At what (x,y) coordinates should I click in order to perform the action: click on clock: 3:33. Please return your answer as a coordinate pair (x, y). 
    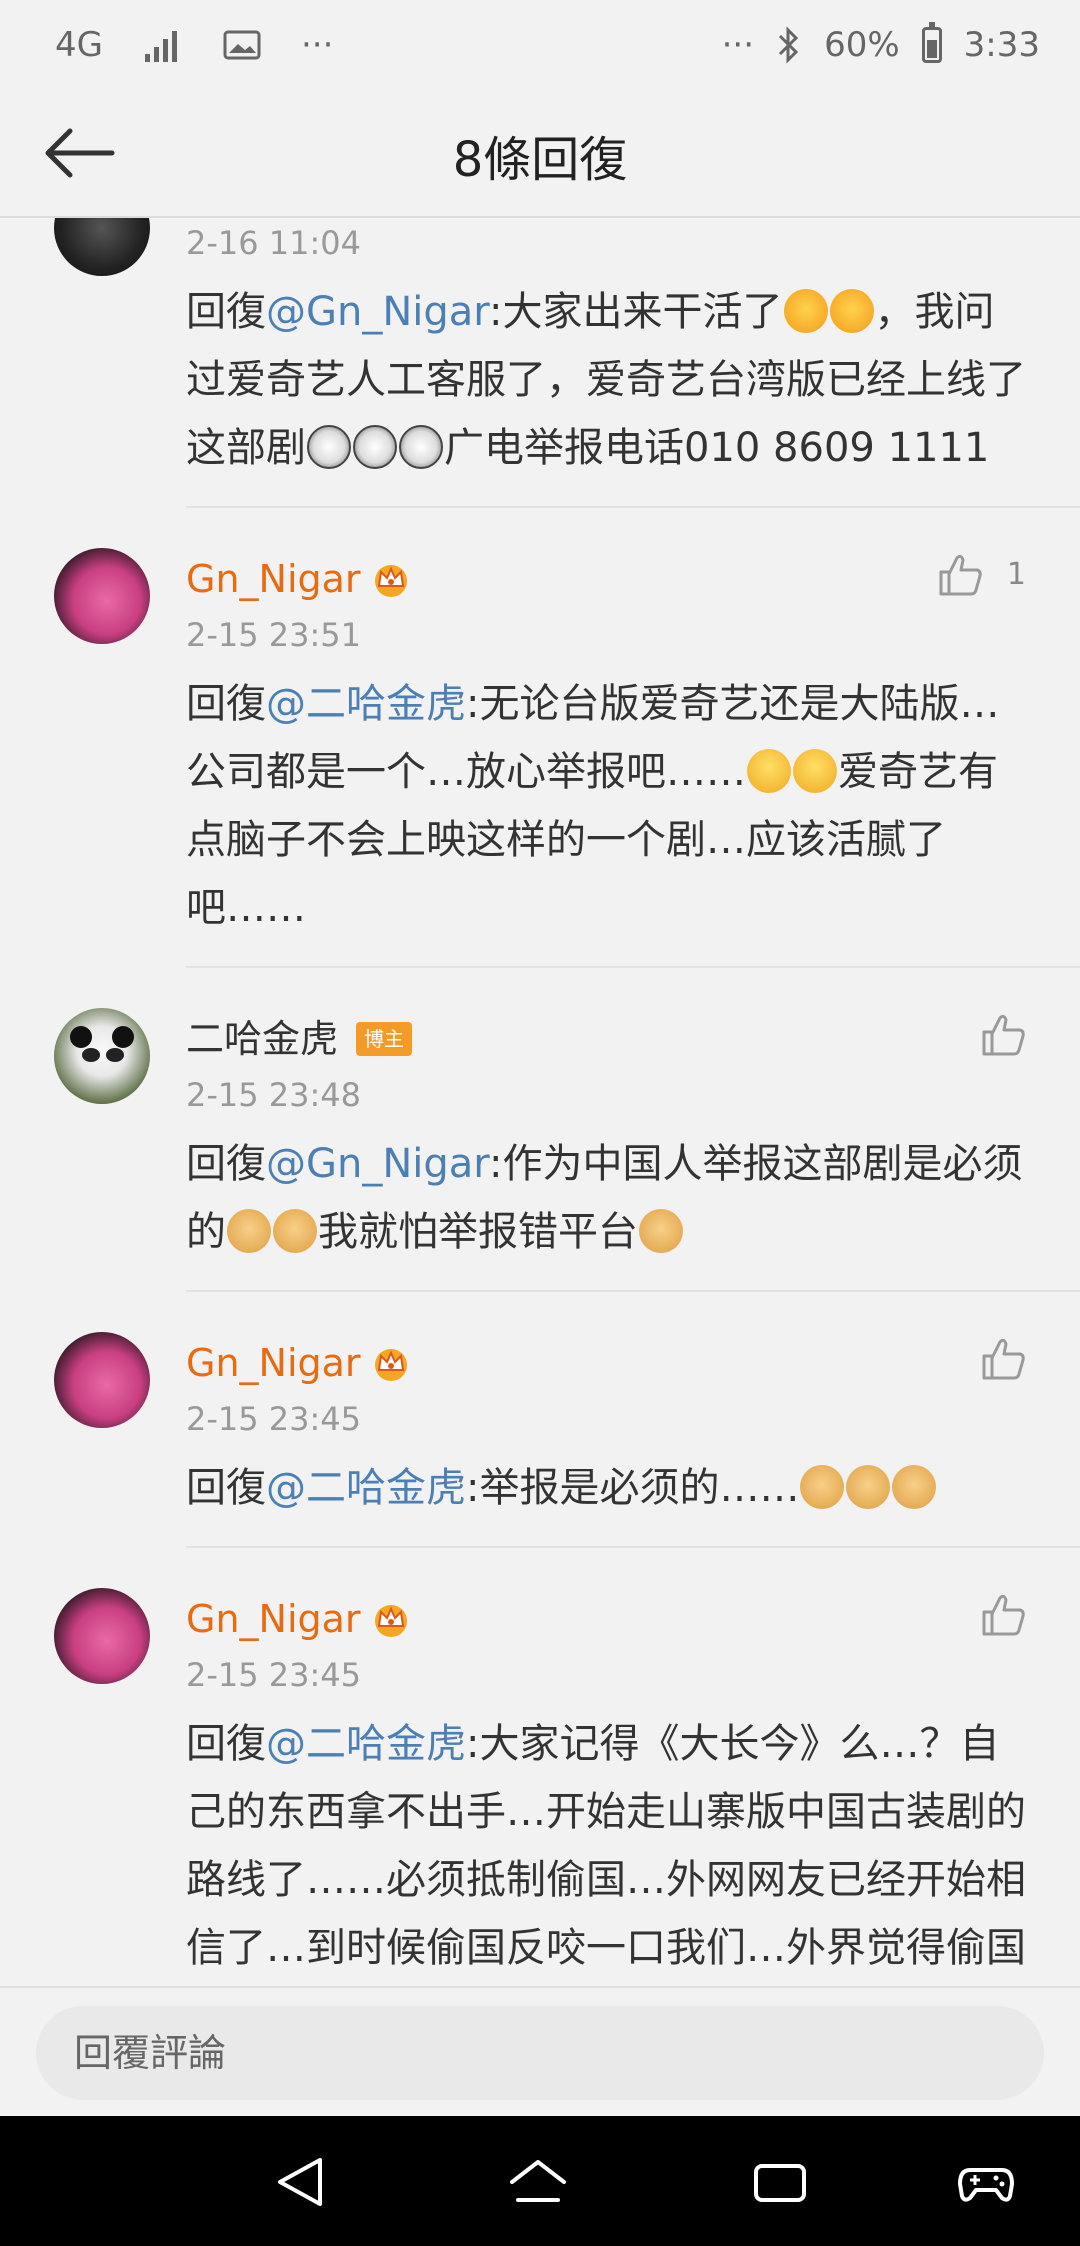
    Looking at the image, I should click on (1001, 45).